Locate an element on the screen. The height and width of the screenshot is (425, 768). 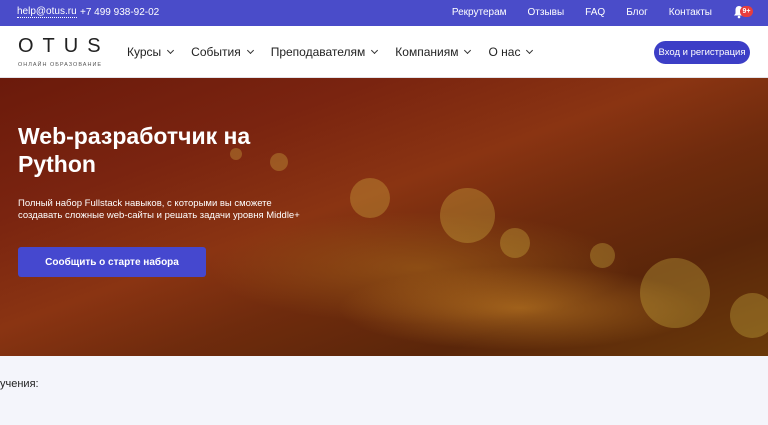
nav-item-courses: Курсы is located at coordinates (151, 52).